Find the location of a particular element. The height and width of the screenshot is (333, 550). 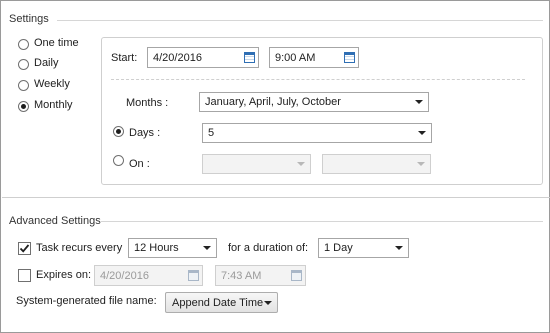

settings-section-title: Settings is located at coordinates (29, 19).